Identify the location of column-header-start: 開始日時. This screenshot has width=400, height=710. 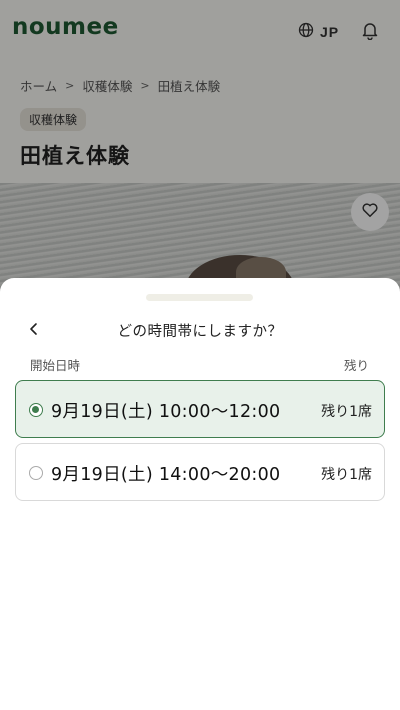
(55, 365).